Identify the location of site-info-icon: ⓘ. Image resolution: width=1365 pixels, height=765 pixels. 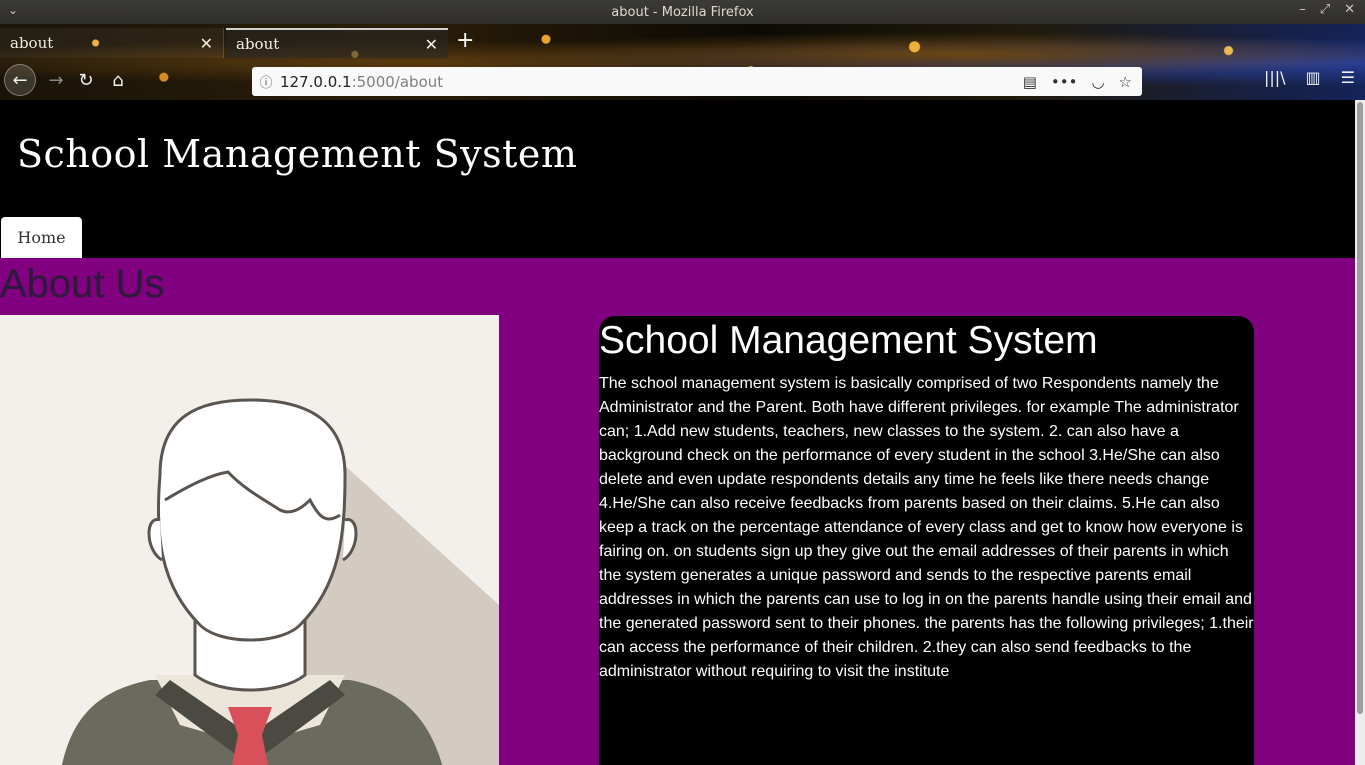
(266, 81).